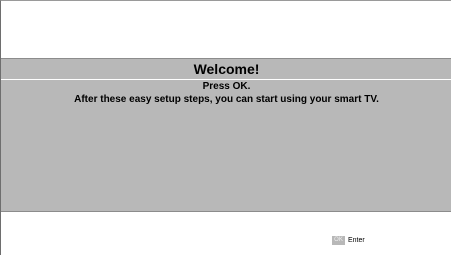 Image resolution: width=451 pixels, height=255 pixels. Describe the element at coordinates (356, 240) in the screenshot. I see `enter-label: Enter` at that location.